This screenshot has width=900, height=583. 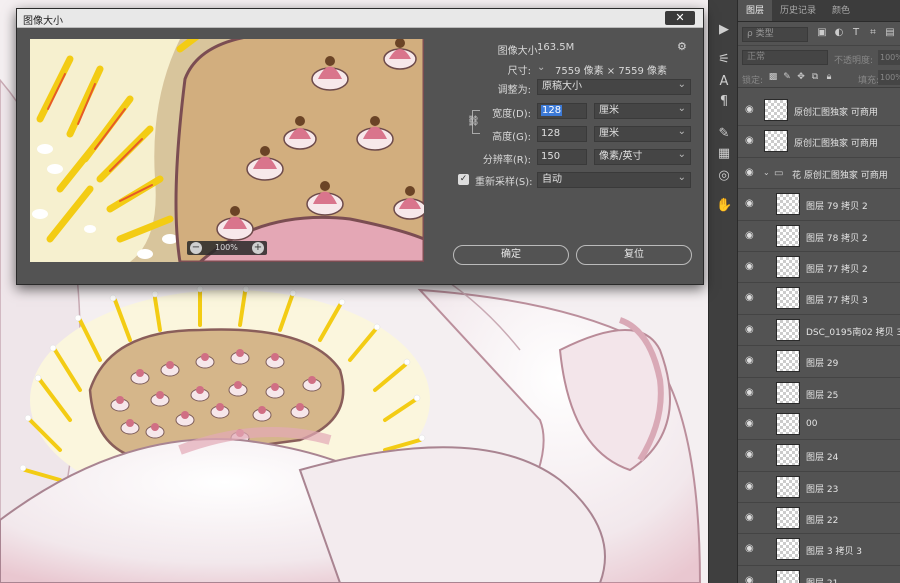 I want to click on hand-icon: ✋, so click(x=724, y=206).